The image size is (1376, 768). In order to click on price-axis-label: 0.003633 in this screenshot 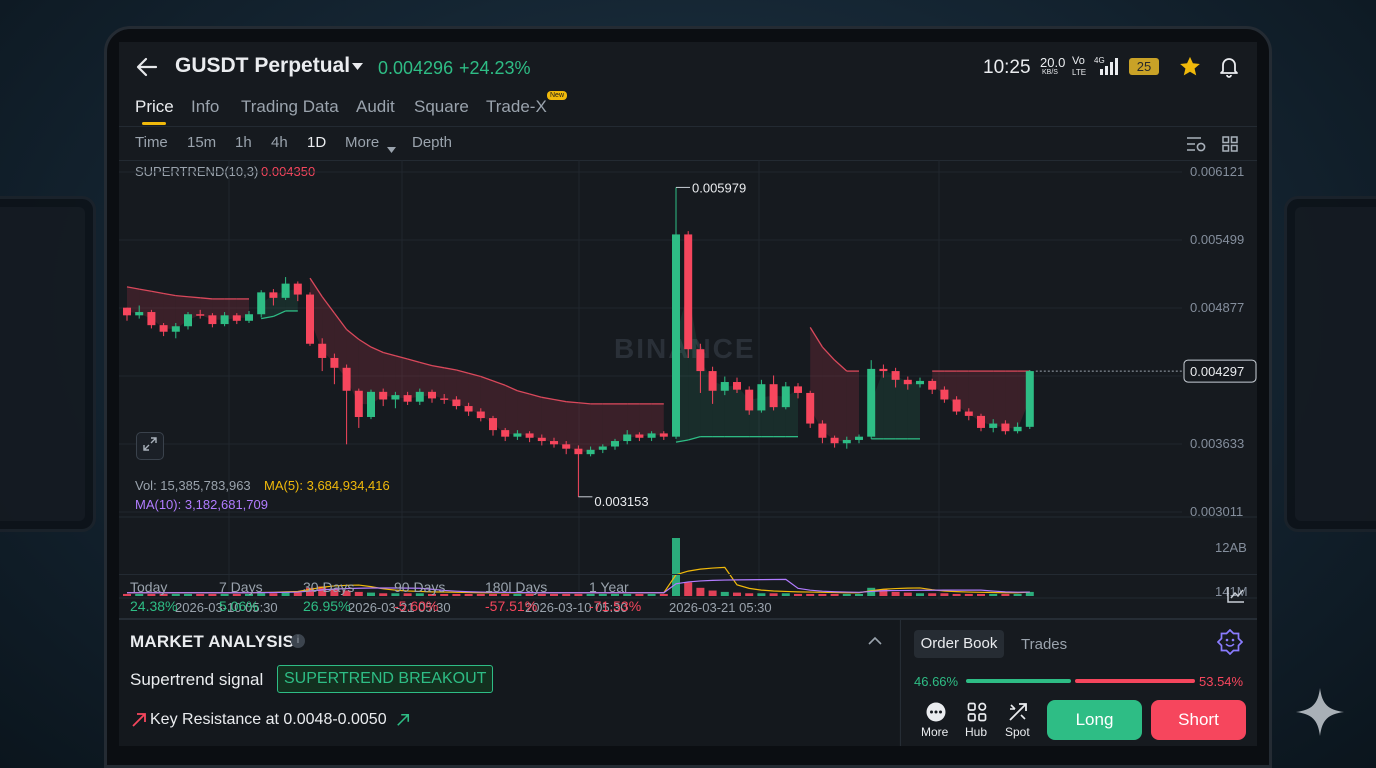, I will do `click(1217, 443)`.